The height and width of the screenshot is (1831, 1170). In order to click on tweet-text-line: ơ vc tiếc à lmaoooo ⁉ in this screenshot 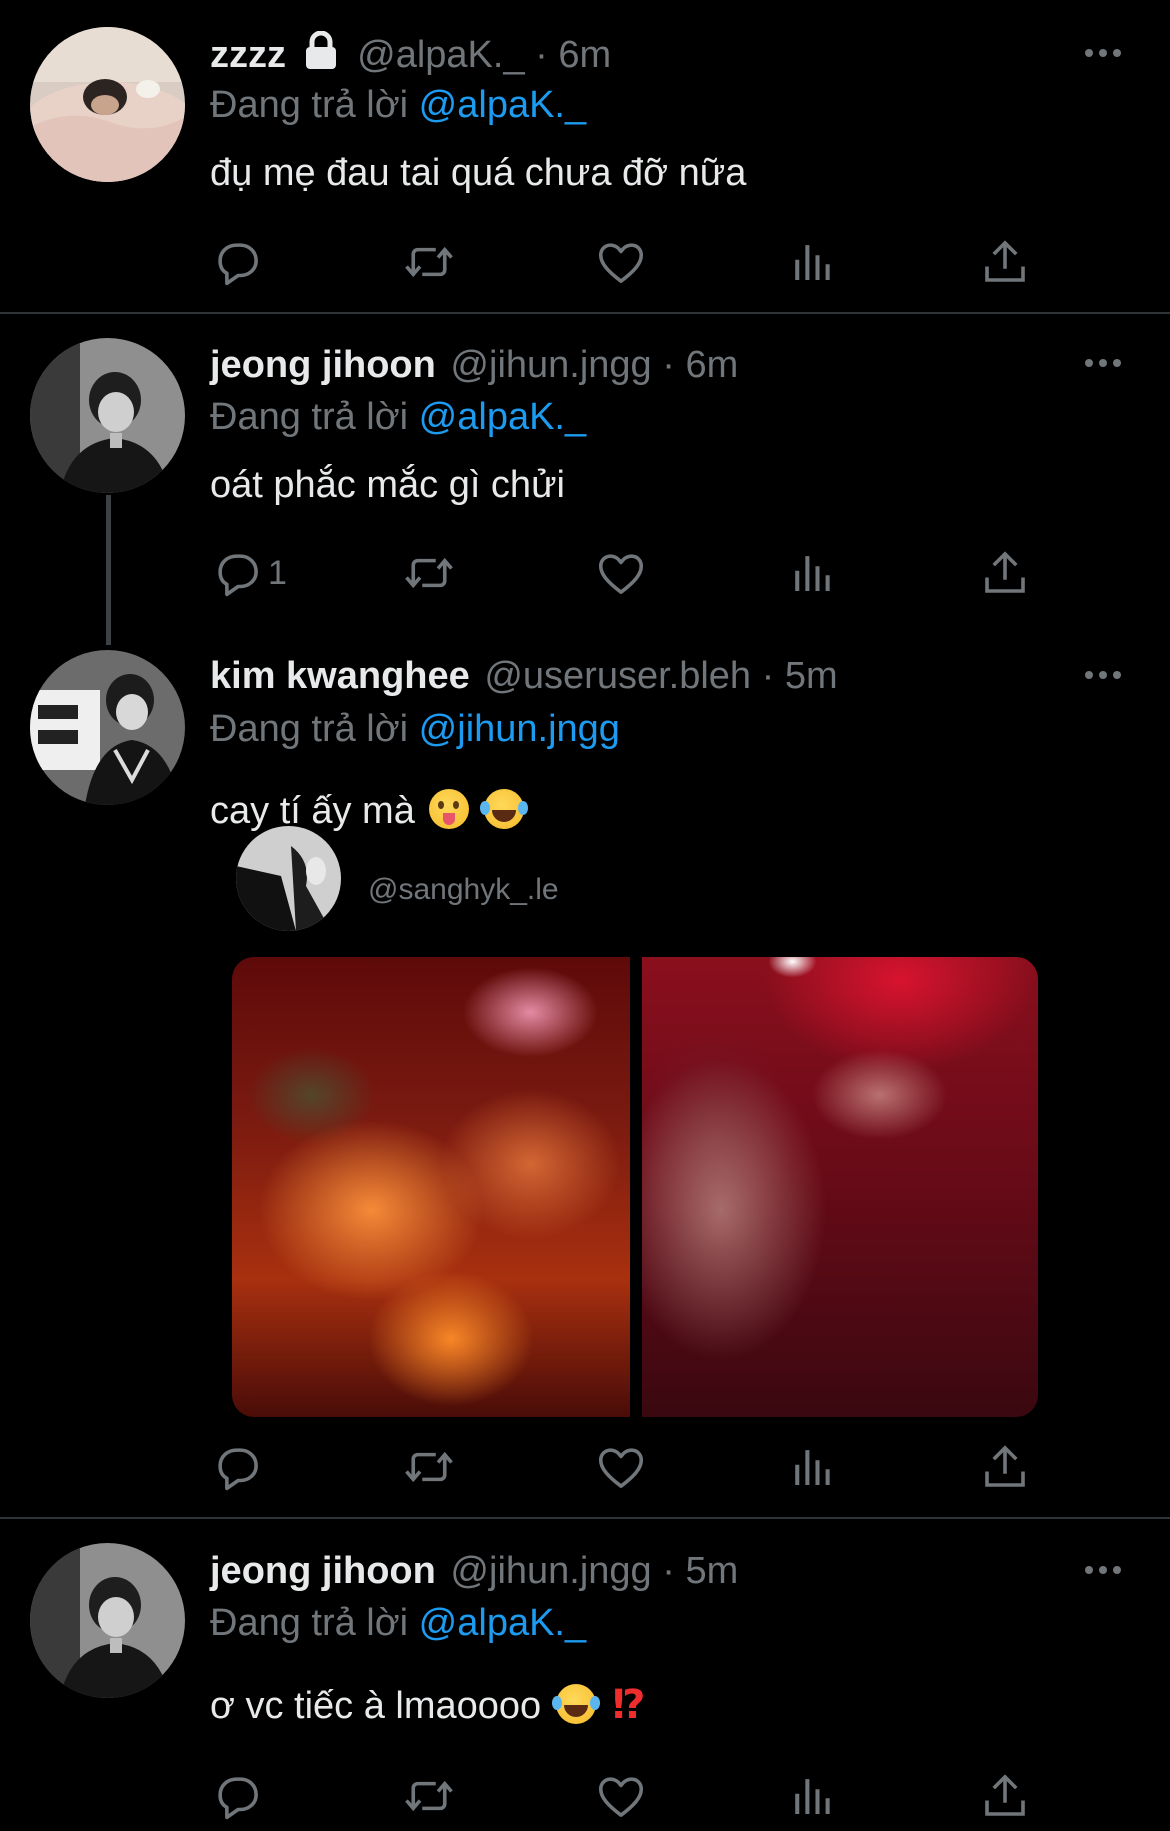, I will do `click(427, 1705)`.